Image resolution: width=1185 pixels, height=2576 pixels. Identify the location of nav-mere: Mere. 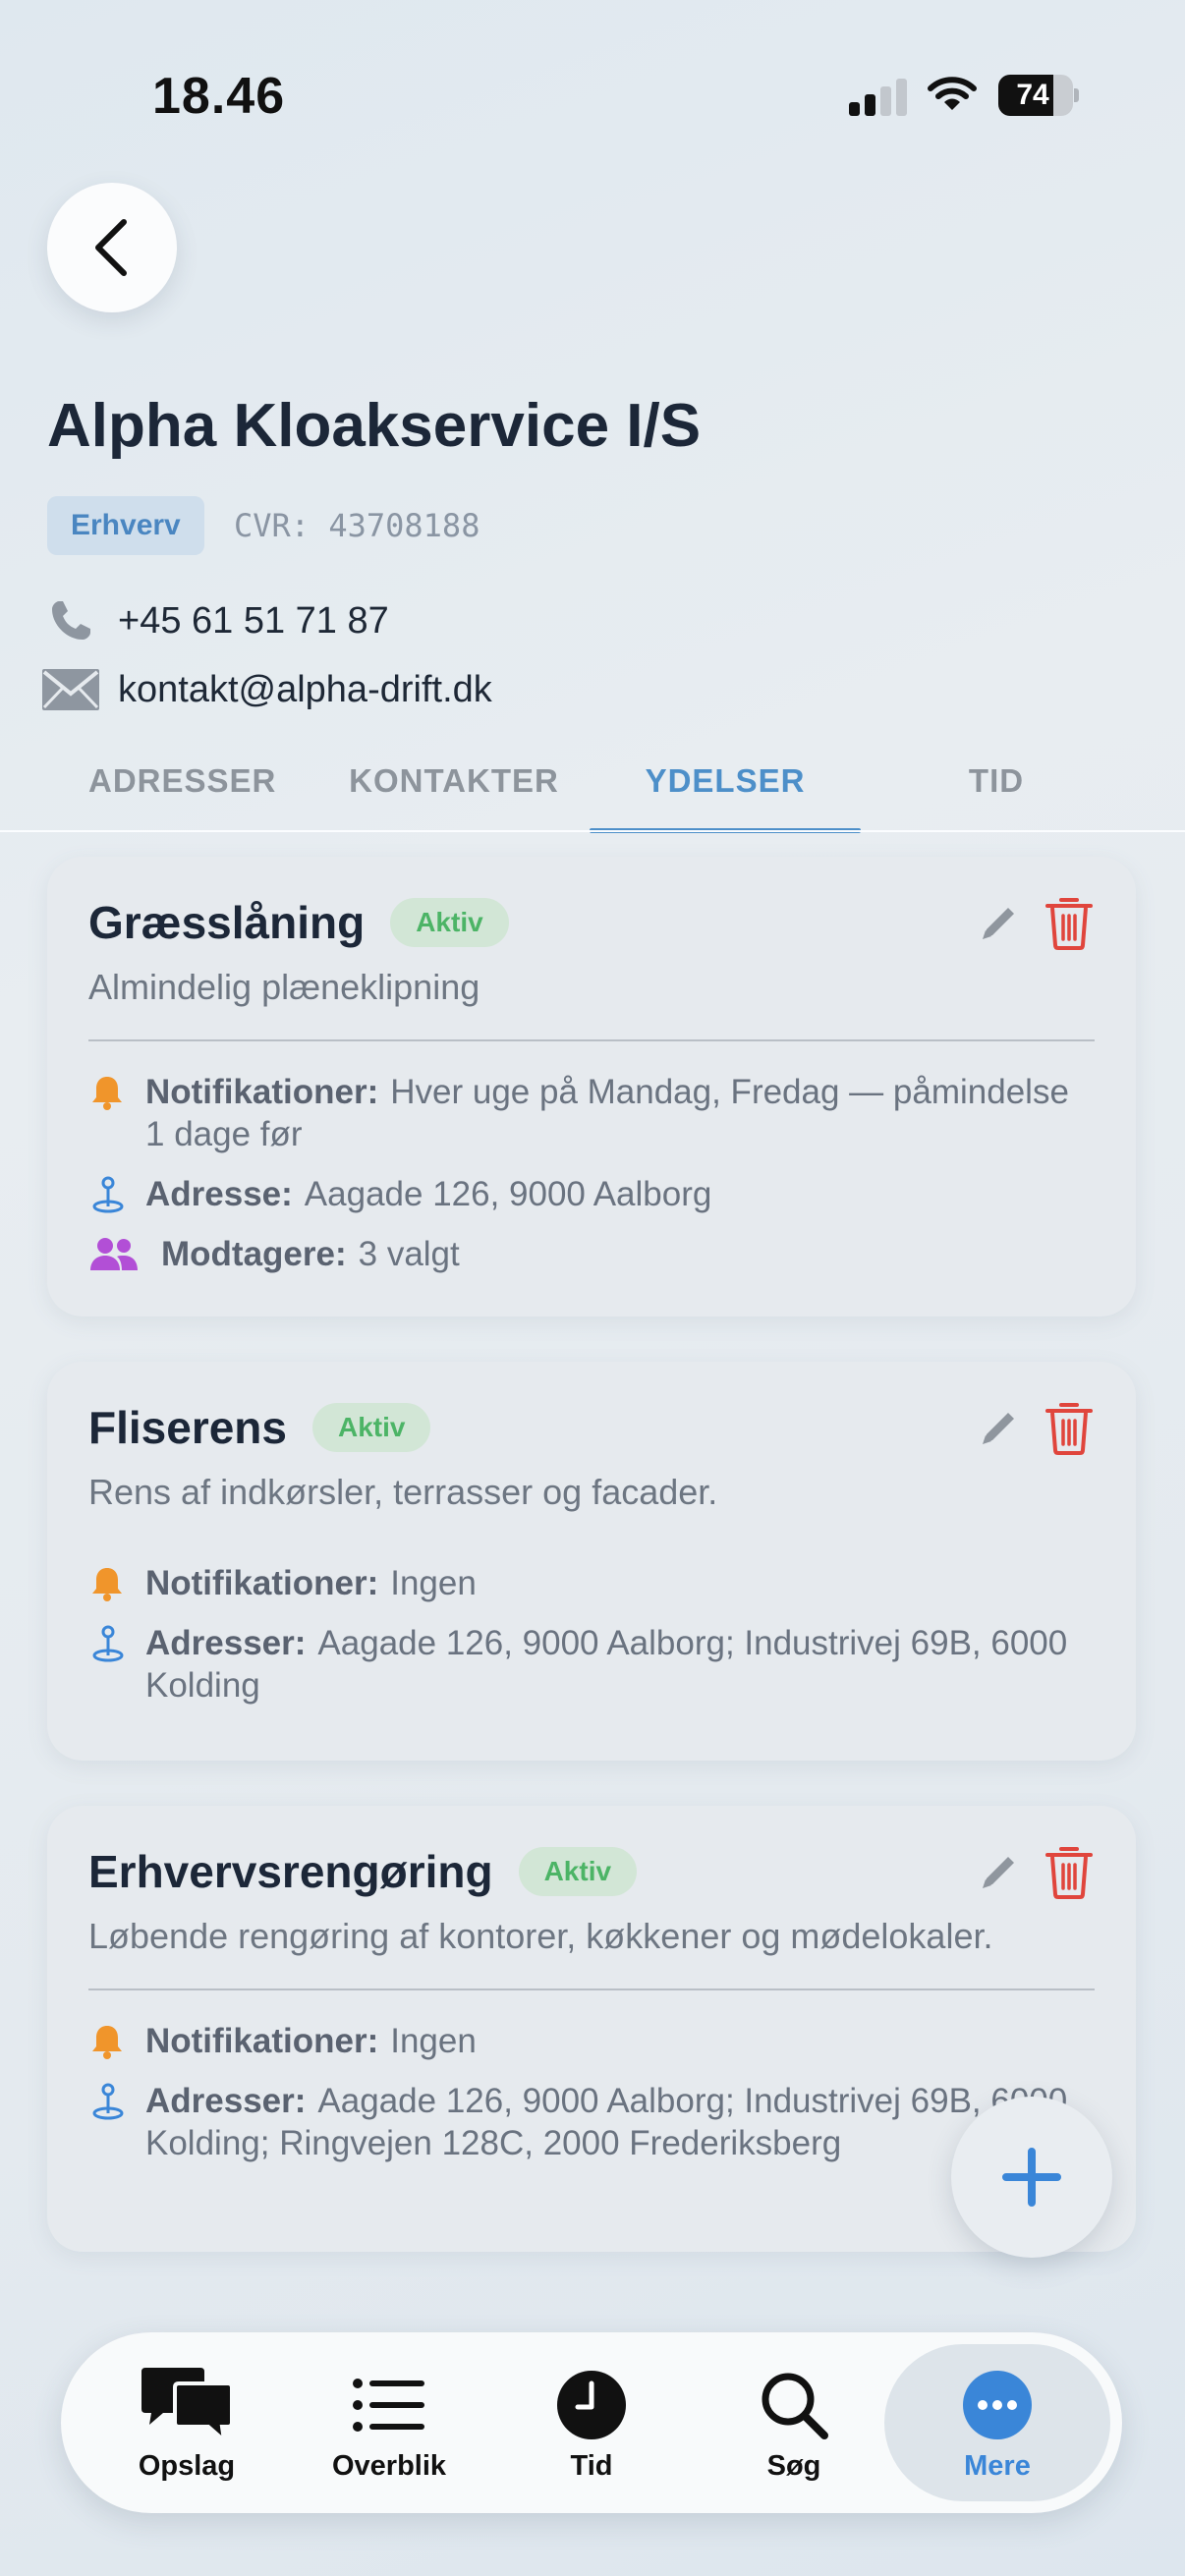
(997, 2422).